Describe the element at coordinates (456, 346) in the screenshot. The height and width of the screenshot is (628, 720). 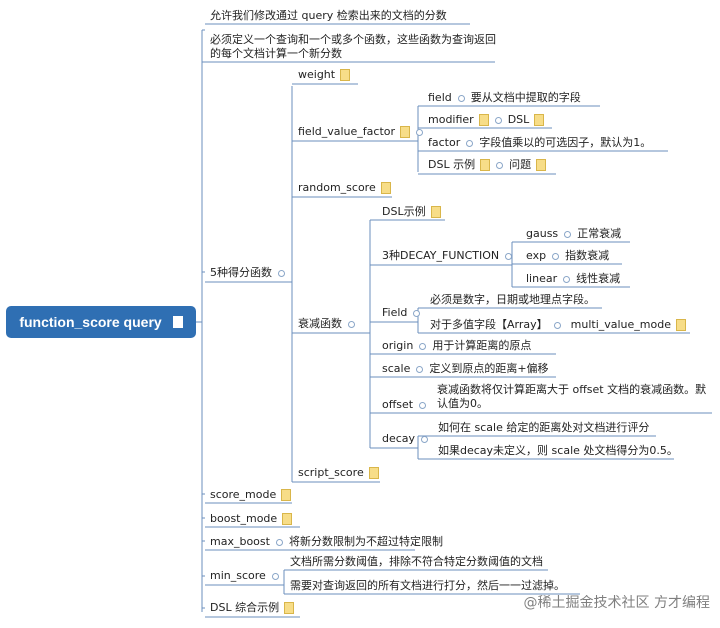
I see `origin-node: origin 用于计算距离的原点` at that location.